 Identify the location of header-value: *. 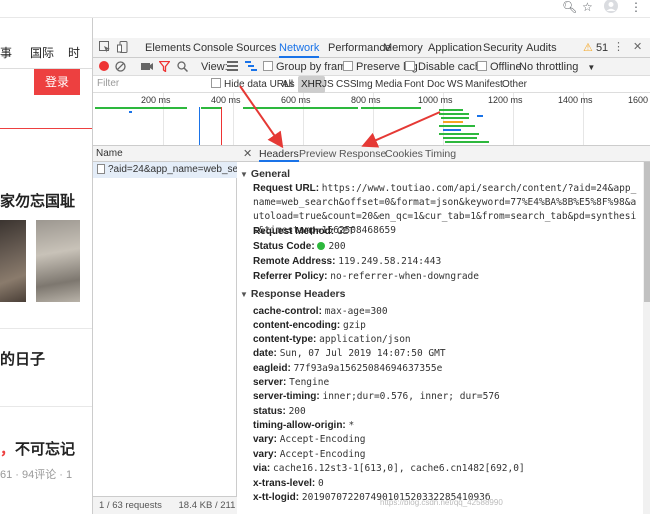
(351, 425).